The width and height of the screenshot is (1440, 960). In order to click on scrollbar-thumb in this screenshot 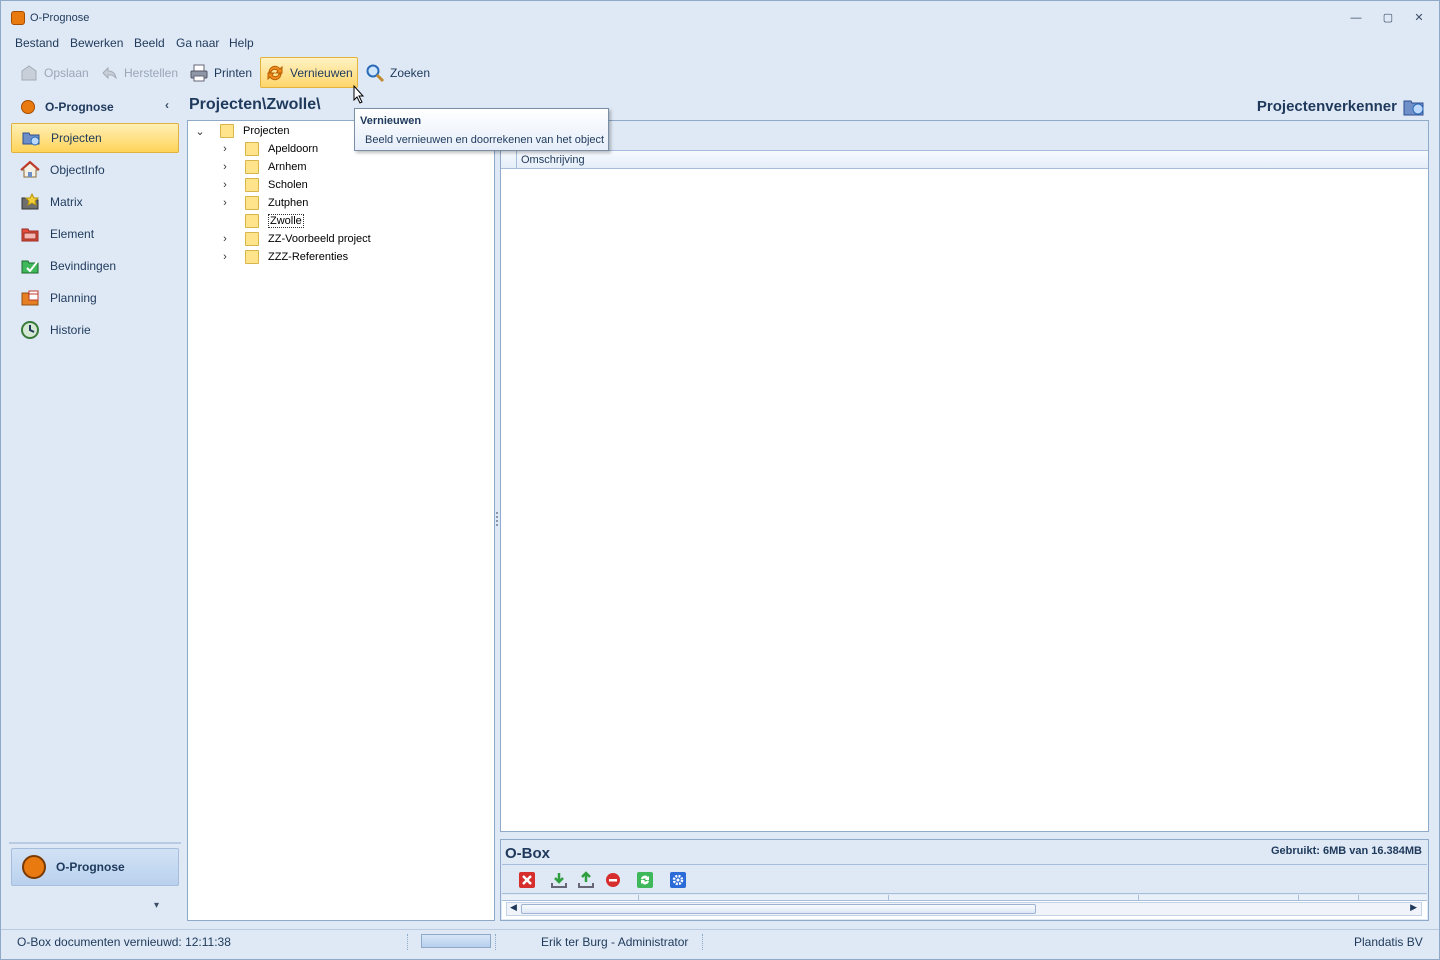, I will do `click(778, 909)`.